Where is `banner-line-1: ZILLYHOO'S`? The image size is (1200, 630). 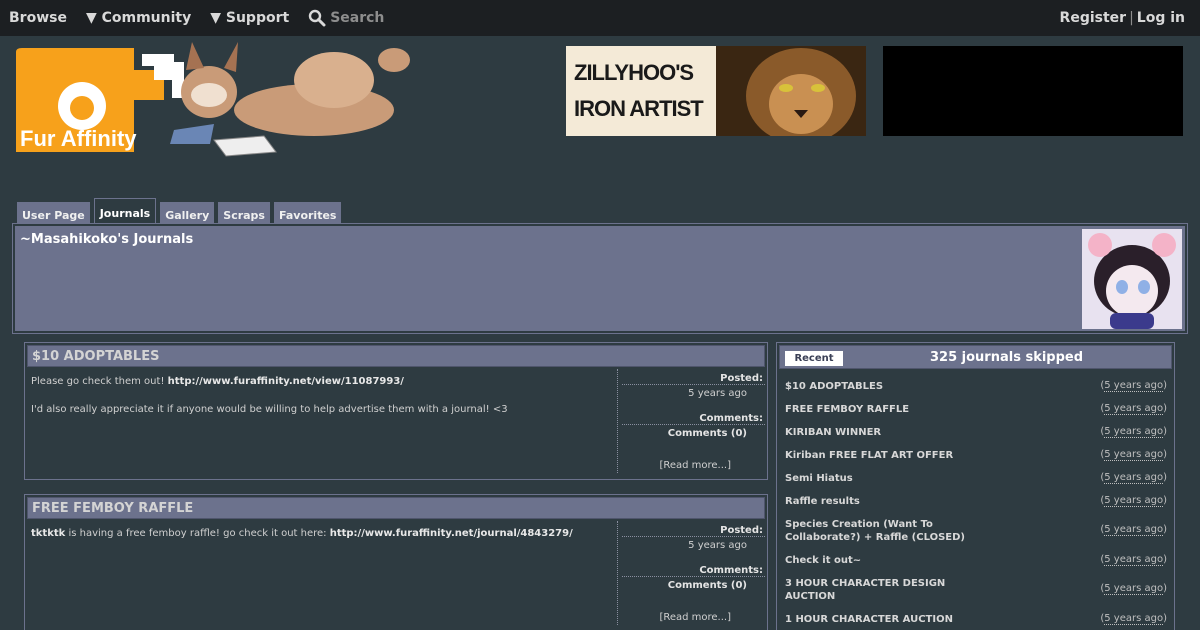
banner-line-1: ZILLYHOO'S is located at coordinates (634, 72).